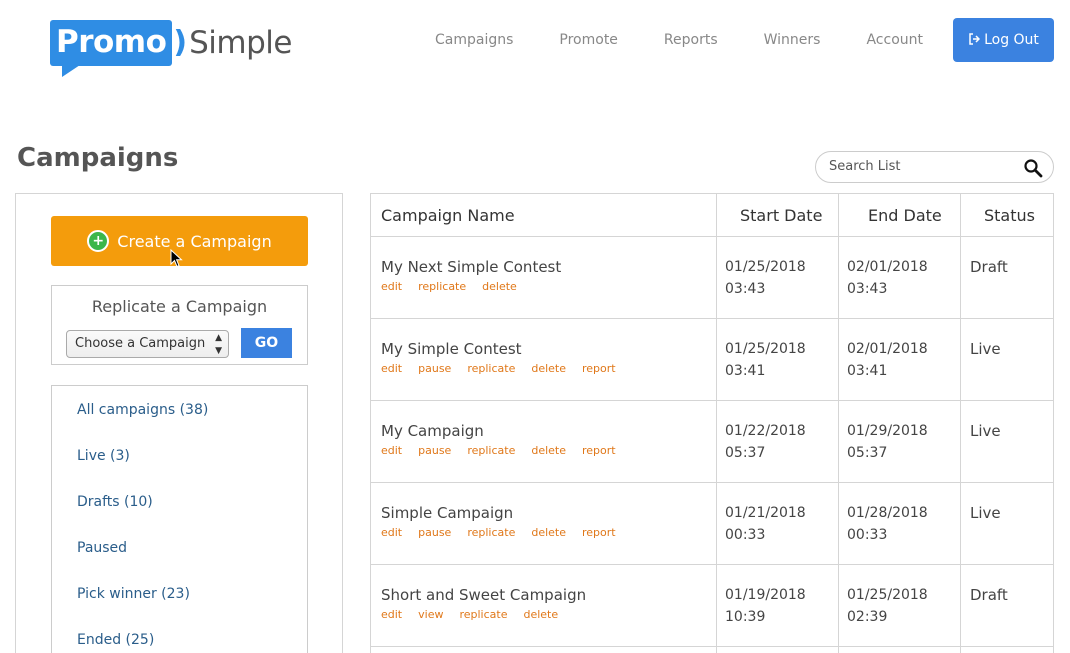 The width and height of the screenshot is (1070, 653). Describe the element at coordinates (194, 241) in the screenshot. I see `create-campaign-label: Create a Campaign` at that location.